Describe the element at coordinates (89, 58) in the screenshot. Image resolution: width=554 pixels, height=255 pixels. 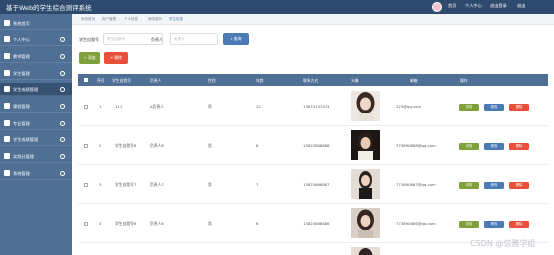
I see `add-button: + 添加` at that location.